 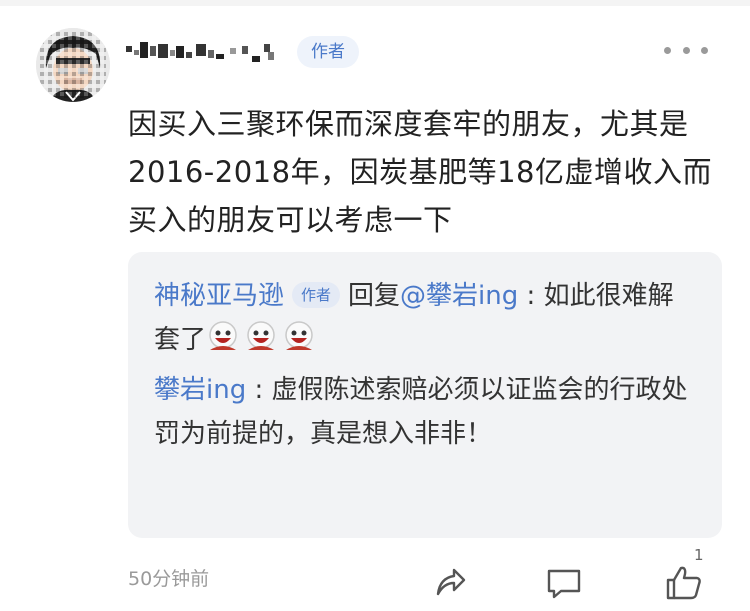 What do you see at coordinates (564, 583) in the screenshot?
I see `comment-icon` at bounding box center [564, 583].